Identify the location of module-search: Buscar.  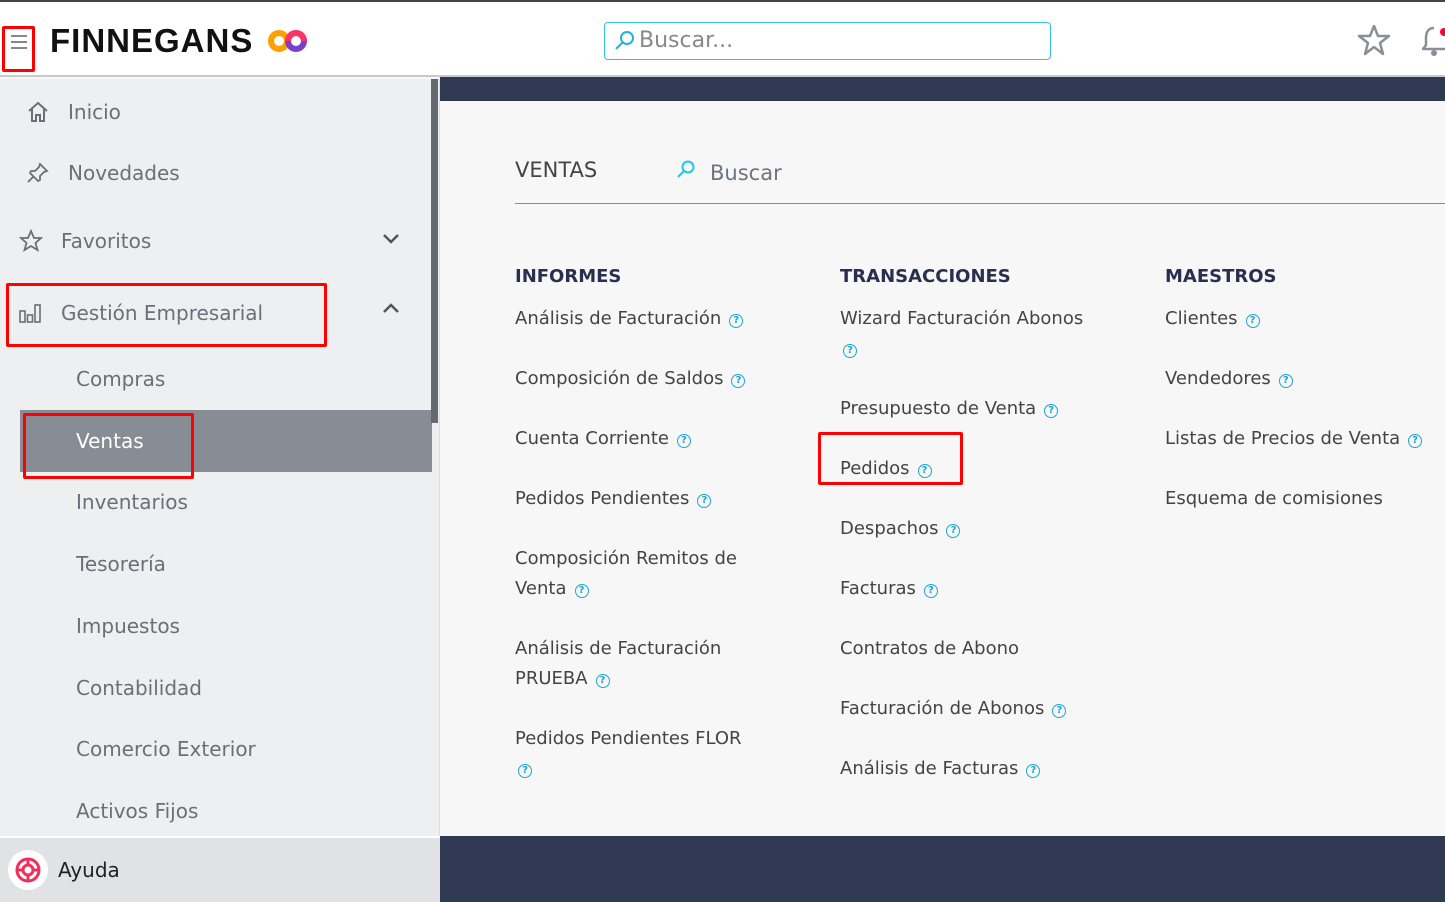
(729, 170).